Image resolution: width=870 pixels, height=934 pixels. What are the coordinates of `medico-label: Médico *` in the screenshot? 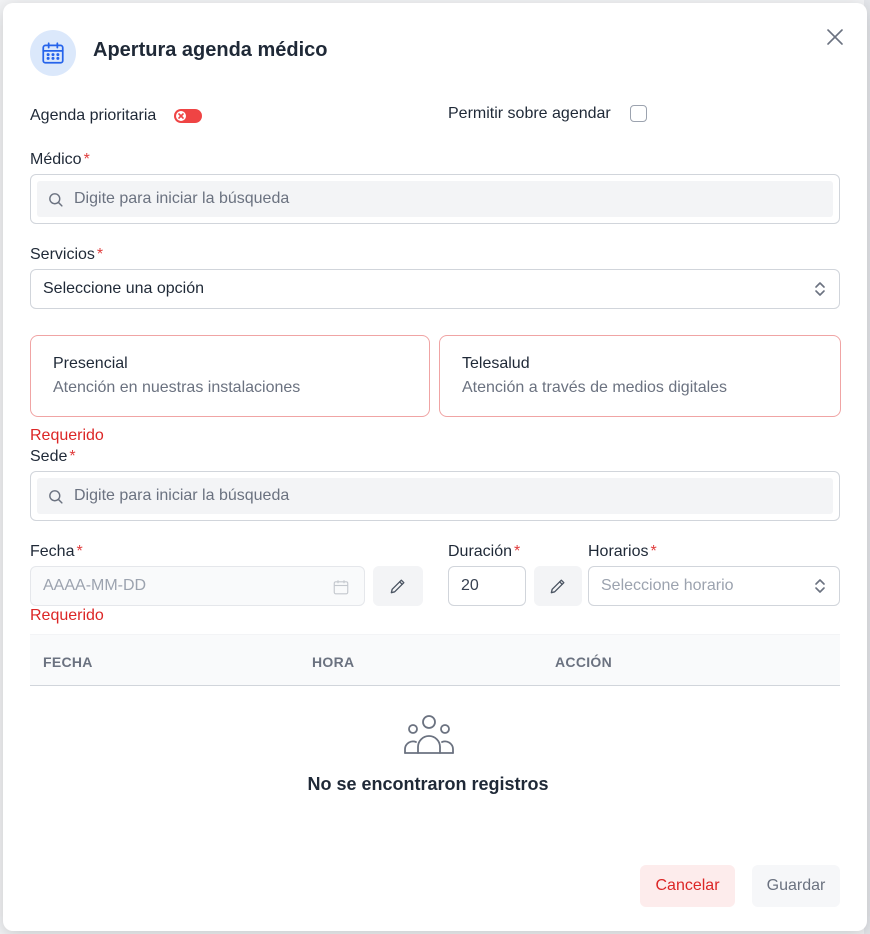 It's located at (60, 160).